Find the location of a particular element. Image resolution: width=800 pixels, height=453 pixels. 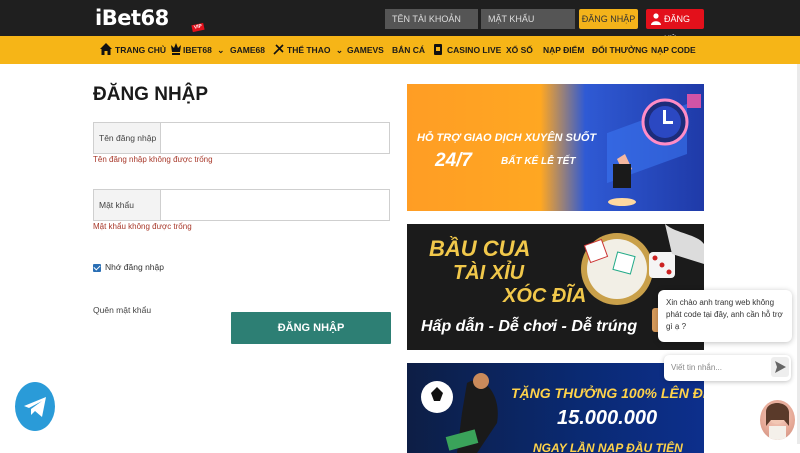

site-logo: iBet68 is located at coordinates (132, 18).